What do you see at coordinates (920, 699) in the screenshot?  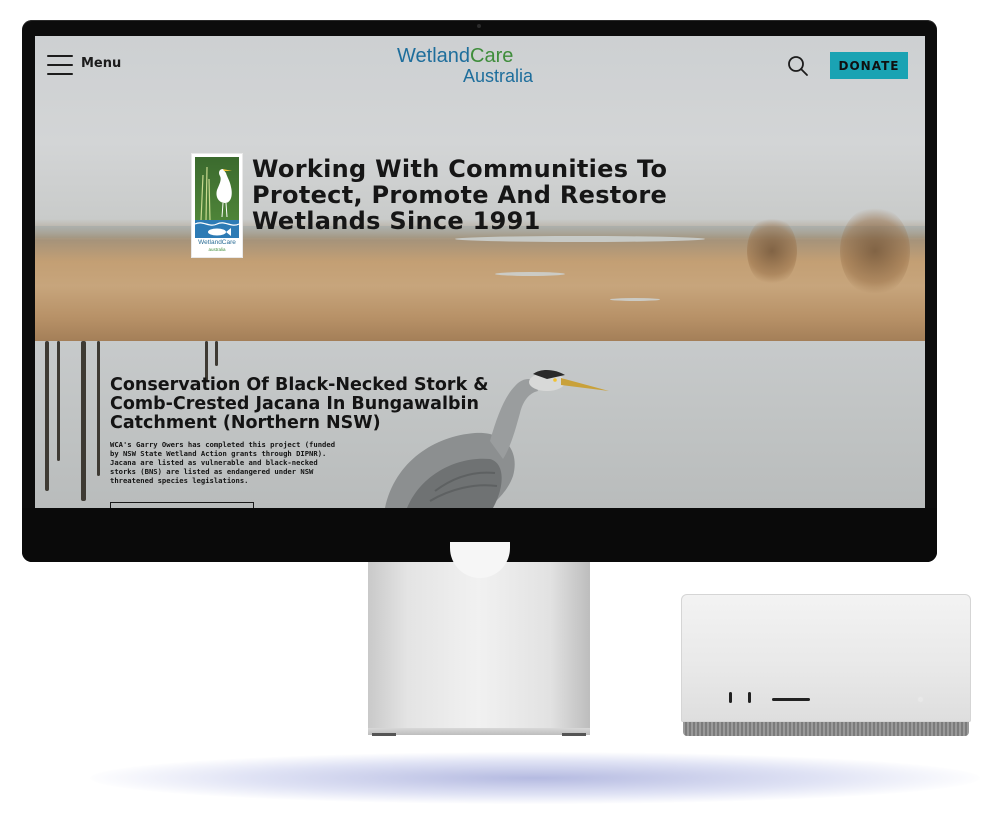 I see `power-led` at bounding box center [920, 699].